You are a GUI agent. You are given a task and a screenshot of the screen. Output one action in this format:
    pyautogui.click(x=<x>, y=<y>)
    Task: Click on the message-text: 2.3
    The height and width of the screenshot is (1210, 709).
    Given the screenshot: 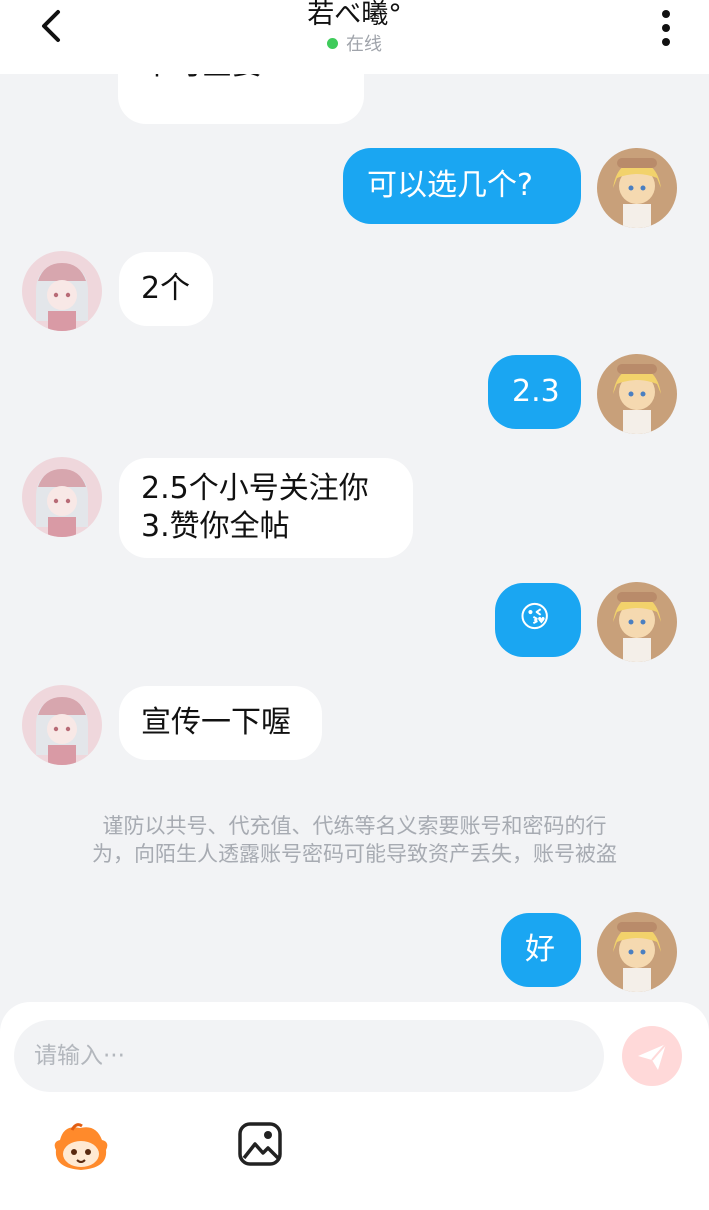 What is the action you would take?
    pyautogui.click(x=536, y=391)
    